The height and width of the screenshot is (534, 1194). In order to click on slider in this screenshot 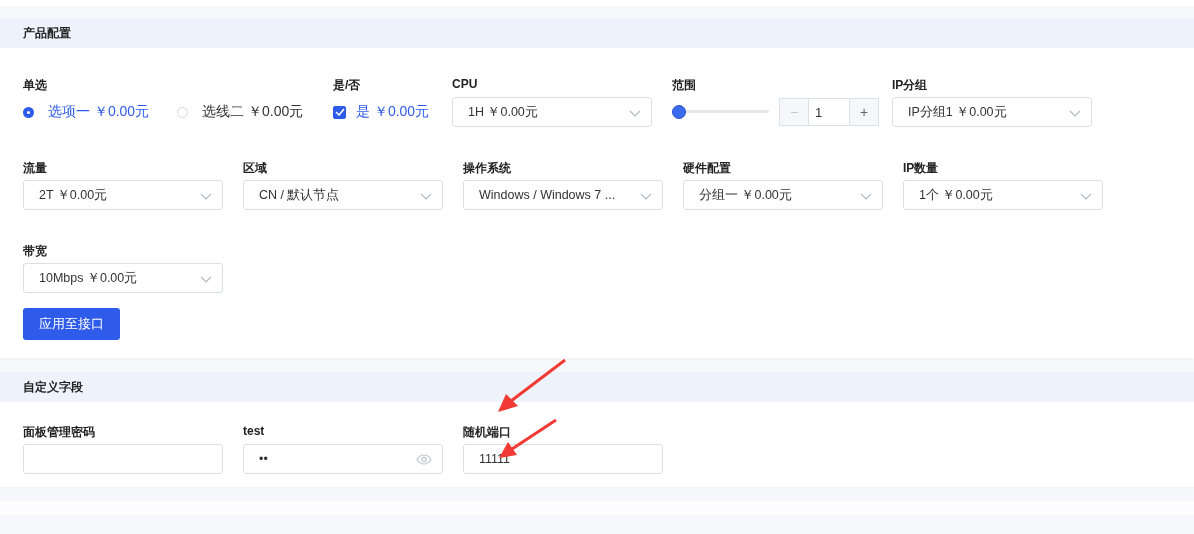, I will do `click(720, 112)`.